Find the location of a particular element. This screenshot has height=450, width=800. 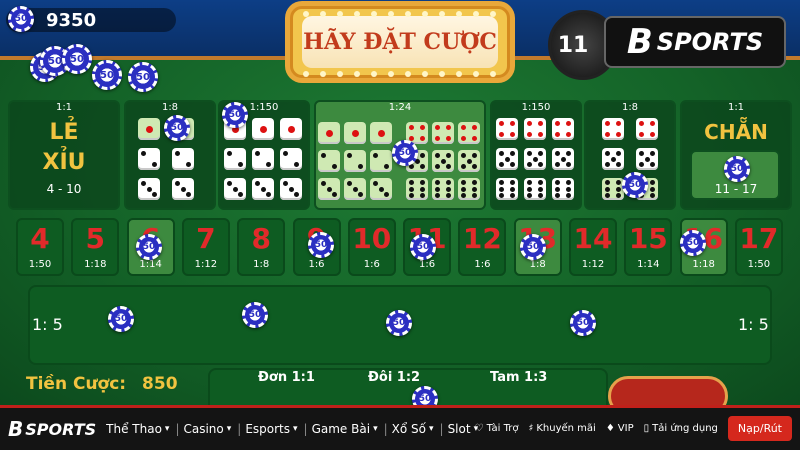

nav-logo: B SPORTS is located at coordinates (52, 429).